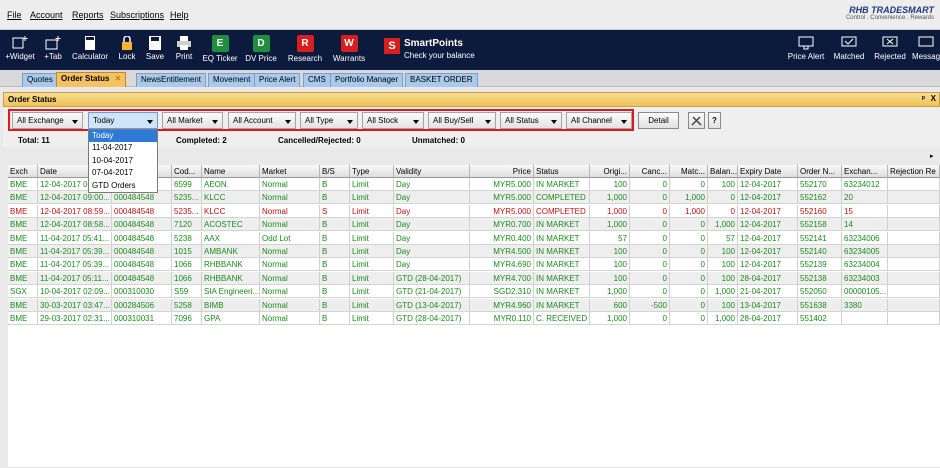  I want to click on dropdown-option: GTD Orders, so click(123, 186).